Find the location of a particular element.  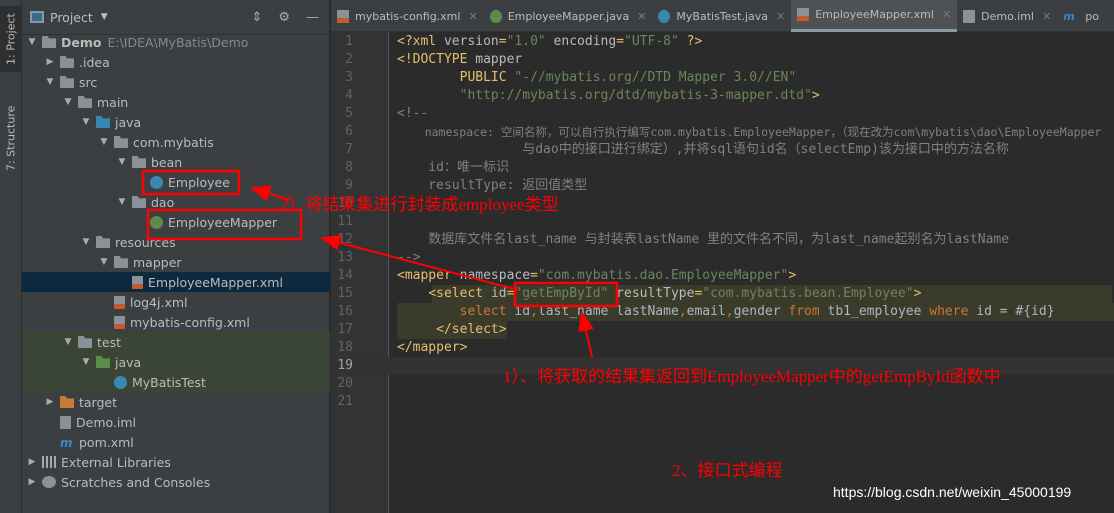

arrow-to-employeemapper is located at coordinates (419, 262).